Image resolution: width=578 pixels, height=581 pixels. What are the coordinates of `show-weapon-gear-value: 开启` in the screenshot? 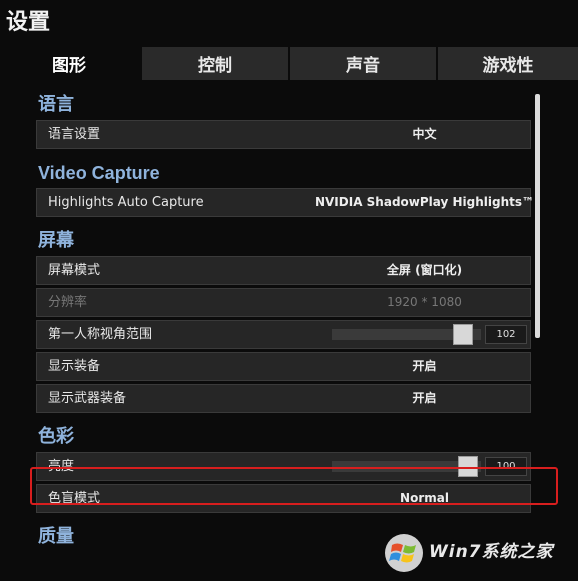 It's located at (393, 398).